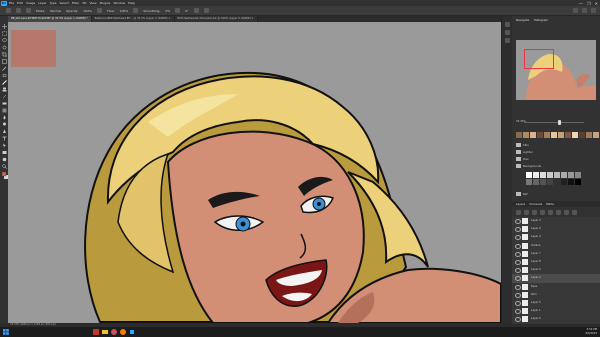  What do you see at coordinates (523, 20) in the screenshot?
I see `tab-navigator: Navigator` at bounding box center [523, 20].